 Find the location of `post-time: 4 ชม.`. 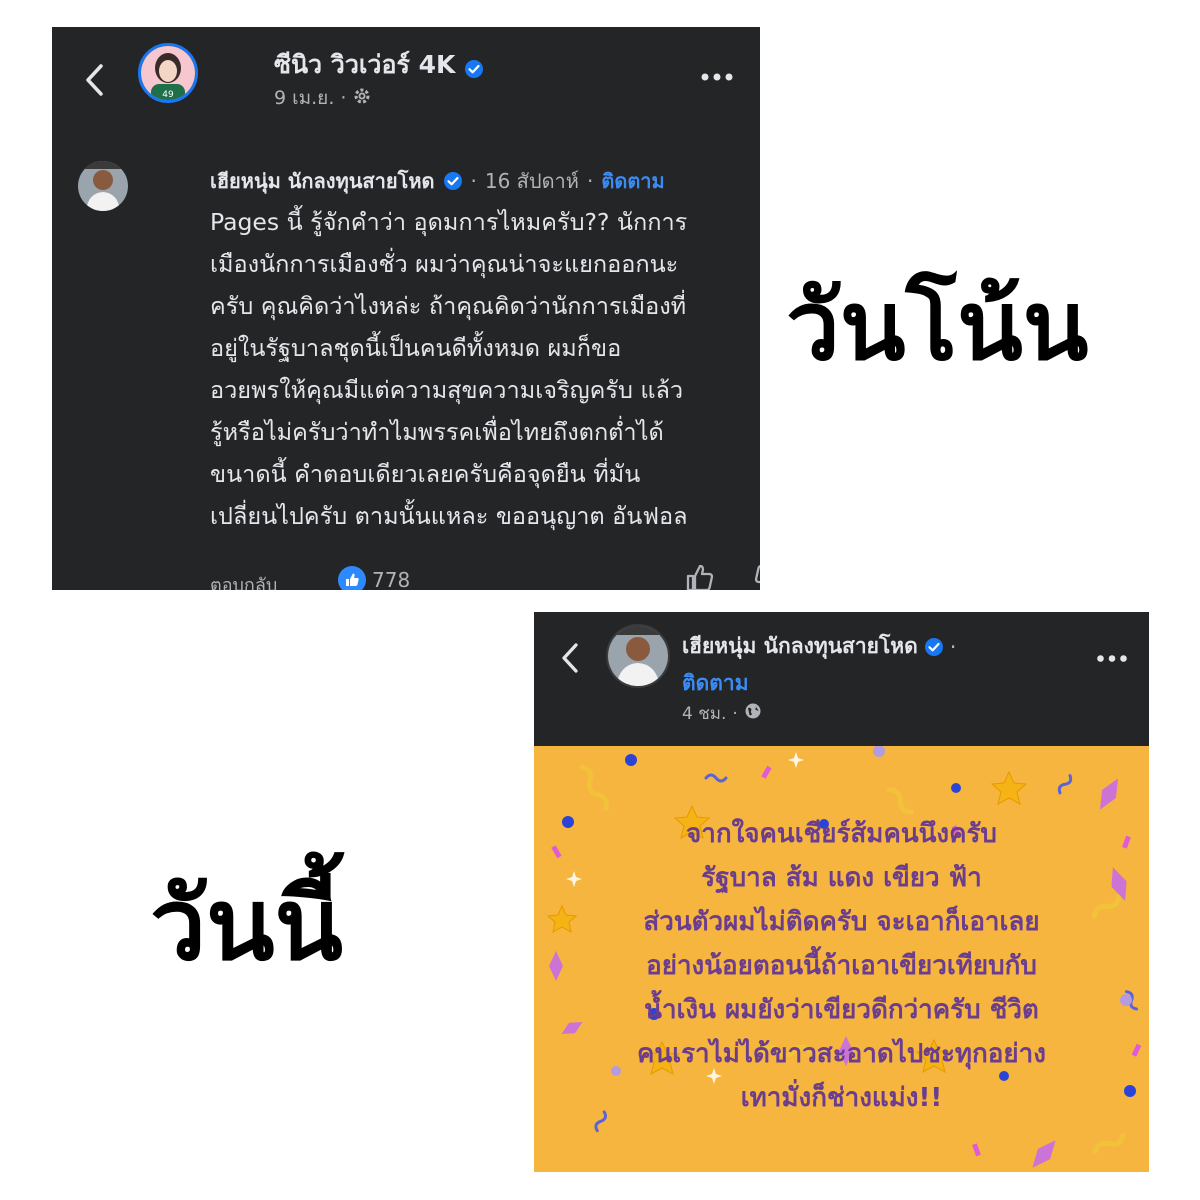

post-time: 4 ชม. is located at coordinates (704, 713).